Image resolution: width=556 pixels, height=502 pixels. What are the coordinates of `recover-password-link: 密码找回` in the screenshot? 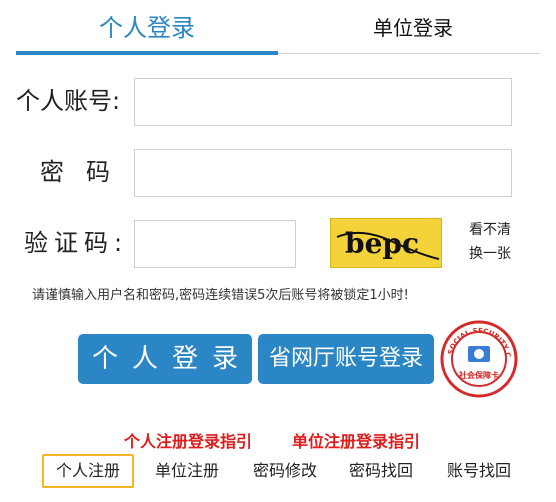 It's located at (381, 471).